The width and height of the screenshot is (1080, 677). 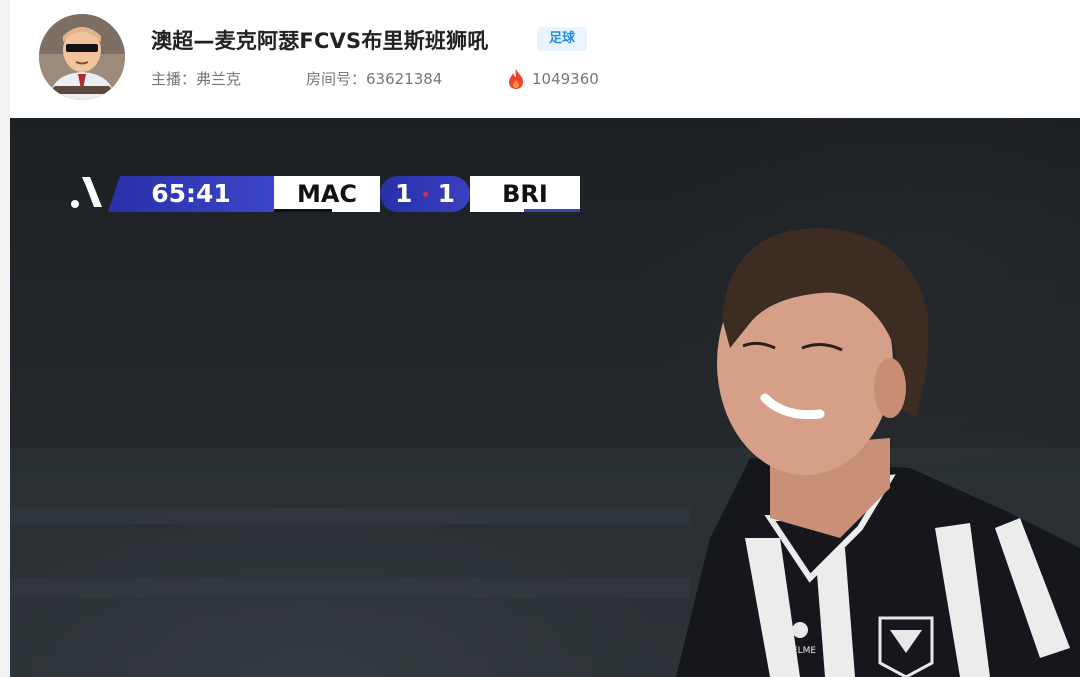 I want to click on home-score: 1, so click(x=404, y=193).